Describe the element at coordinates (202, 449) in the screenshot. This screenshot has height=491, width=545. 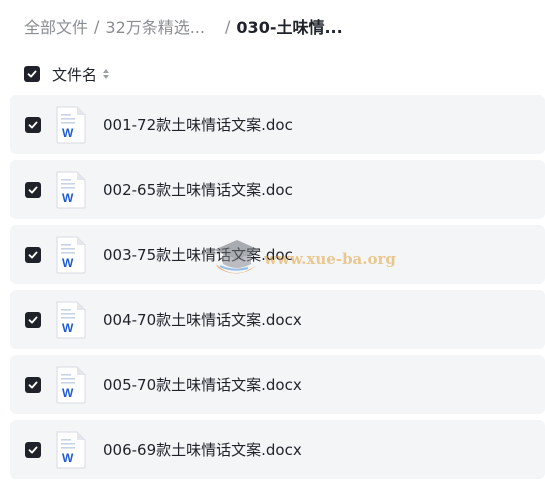
I see `file-name: 006-69款土味情话文案.docx` at that location.